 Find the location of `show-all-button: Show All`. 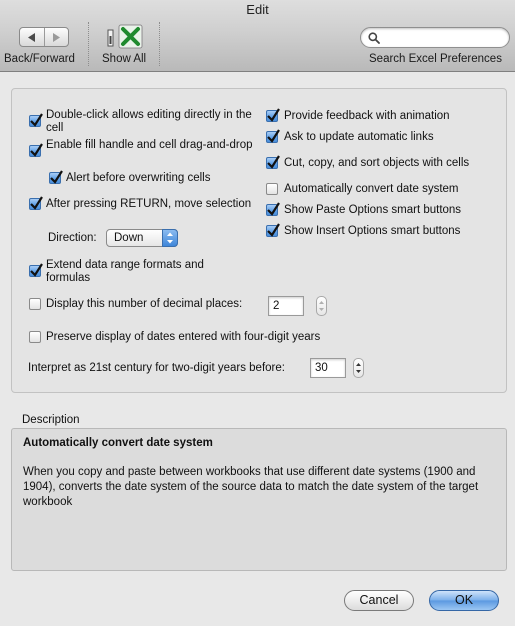

show-all-button: Show All is located at coordinates (124, 59).